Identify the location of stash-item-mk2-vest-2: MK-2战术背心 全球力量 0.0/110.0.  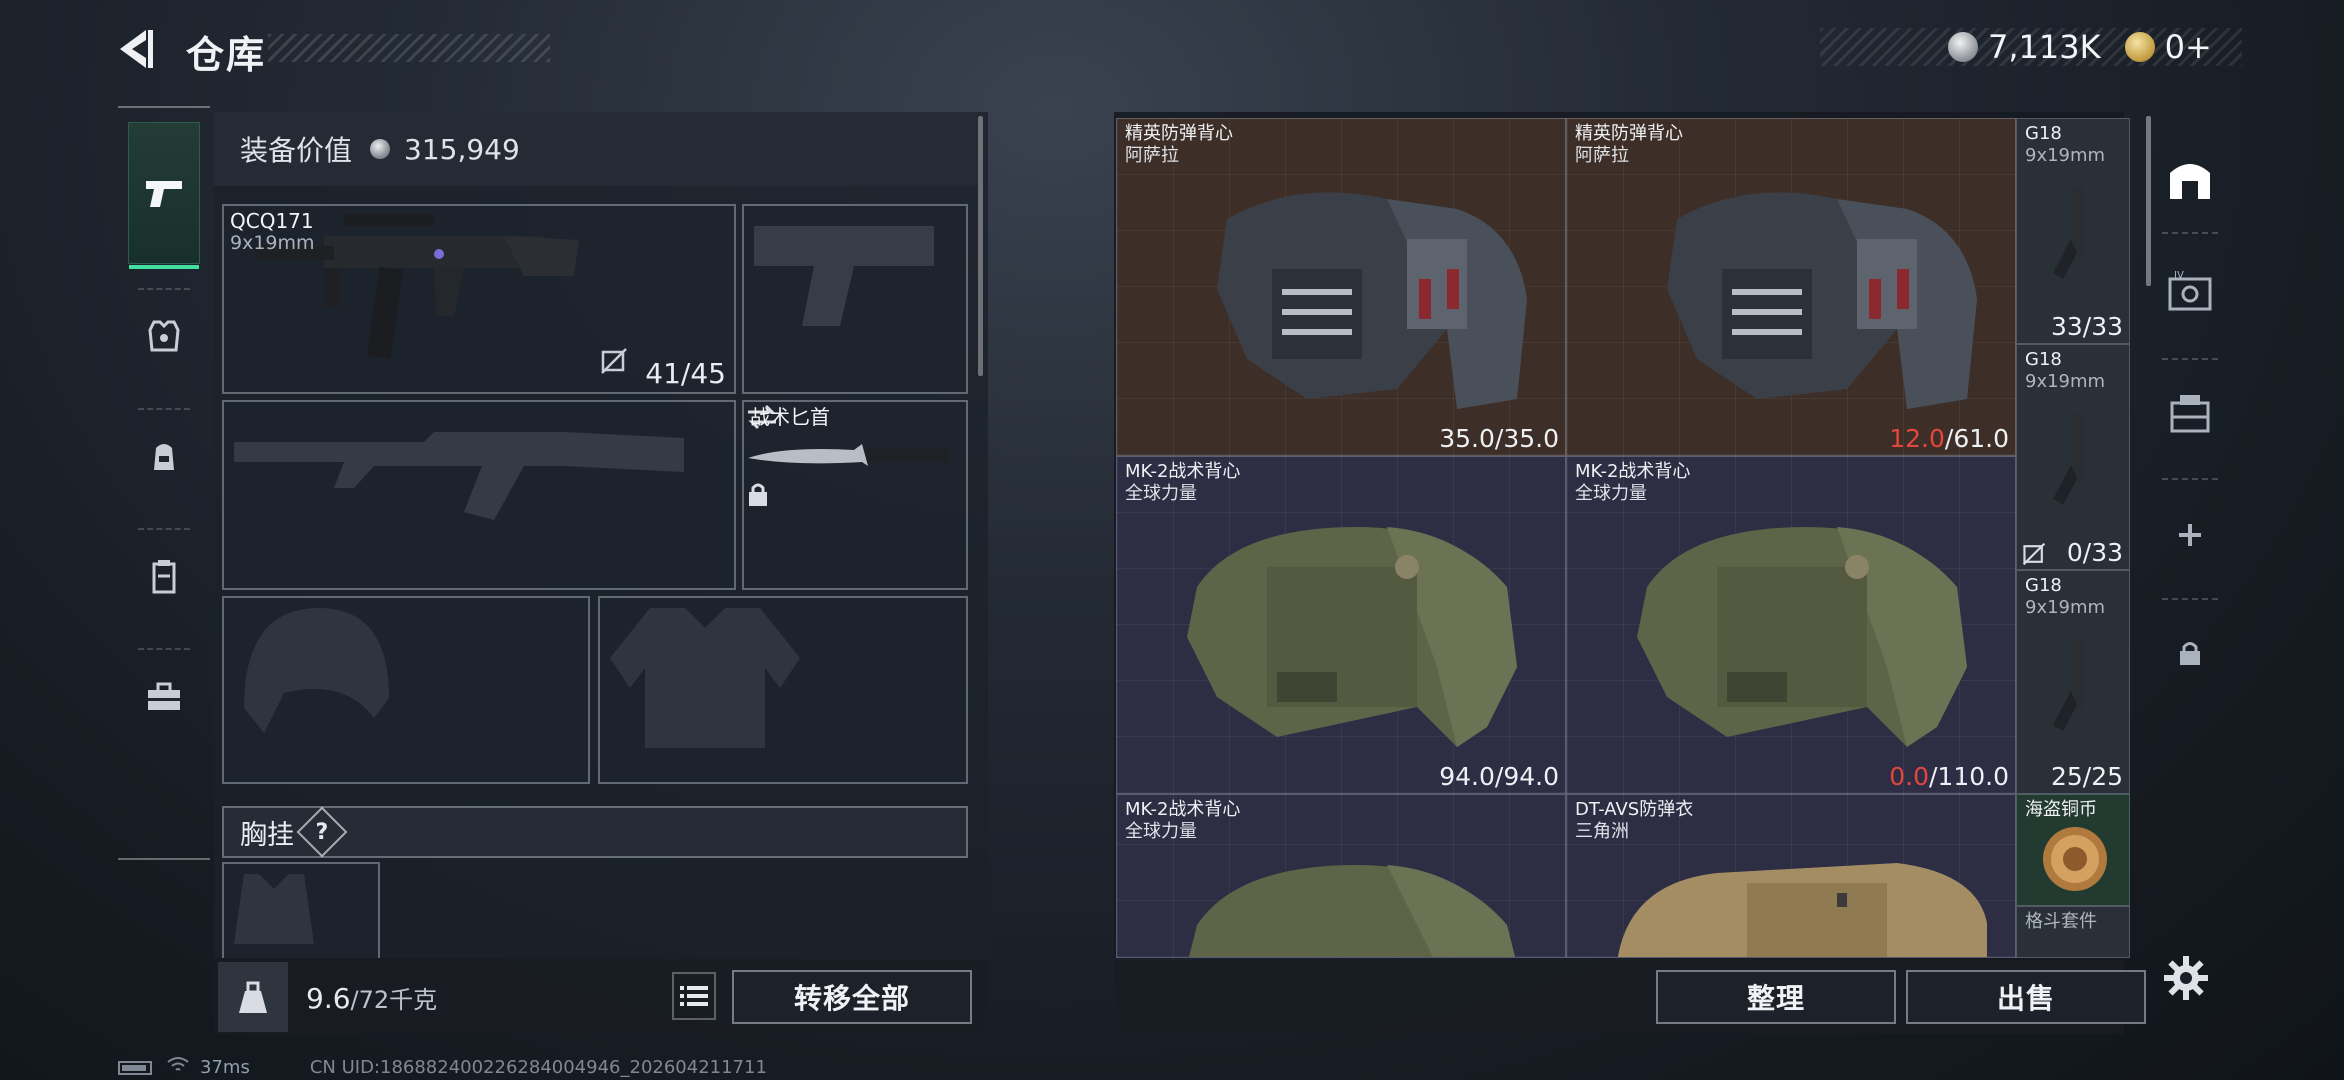
(1791, 625).